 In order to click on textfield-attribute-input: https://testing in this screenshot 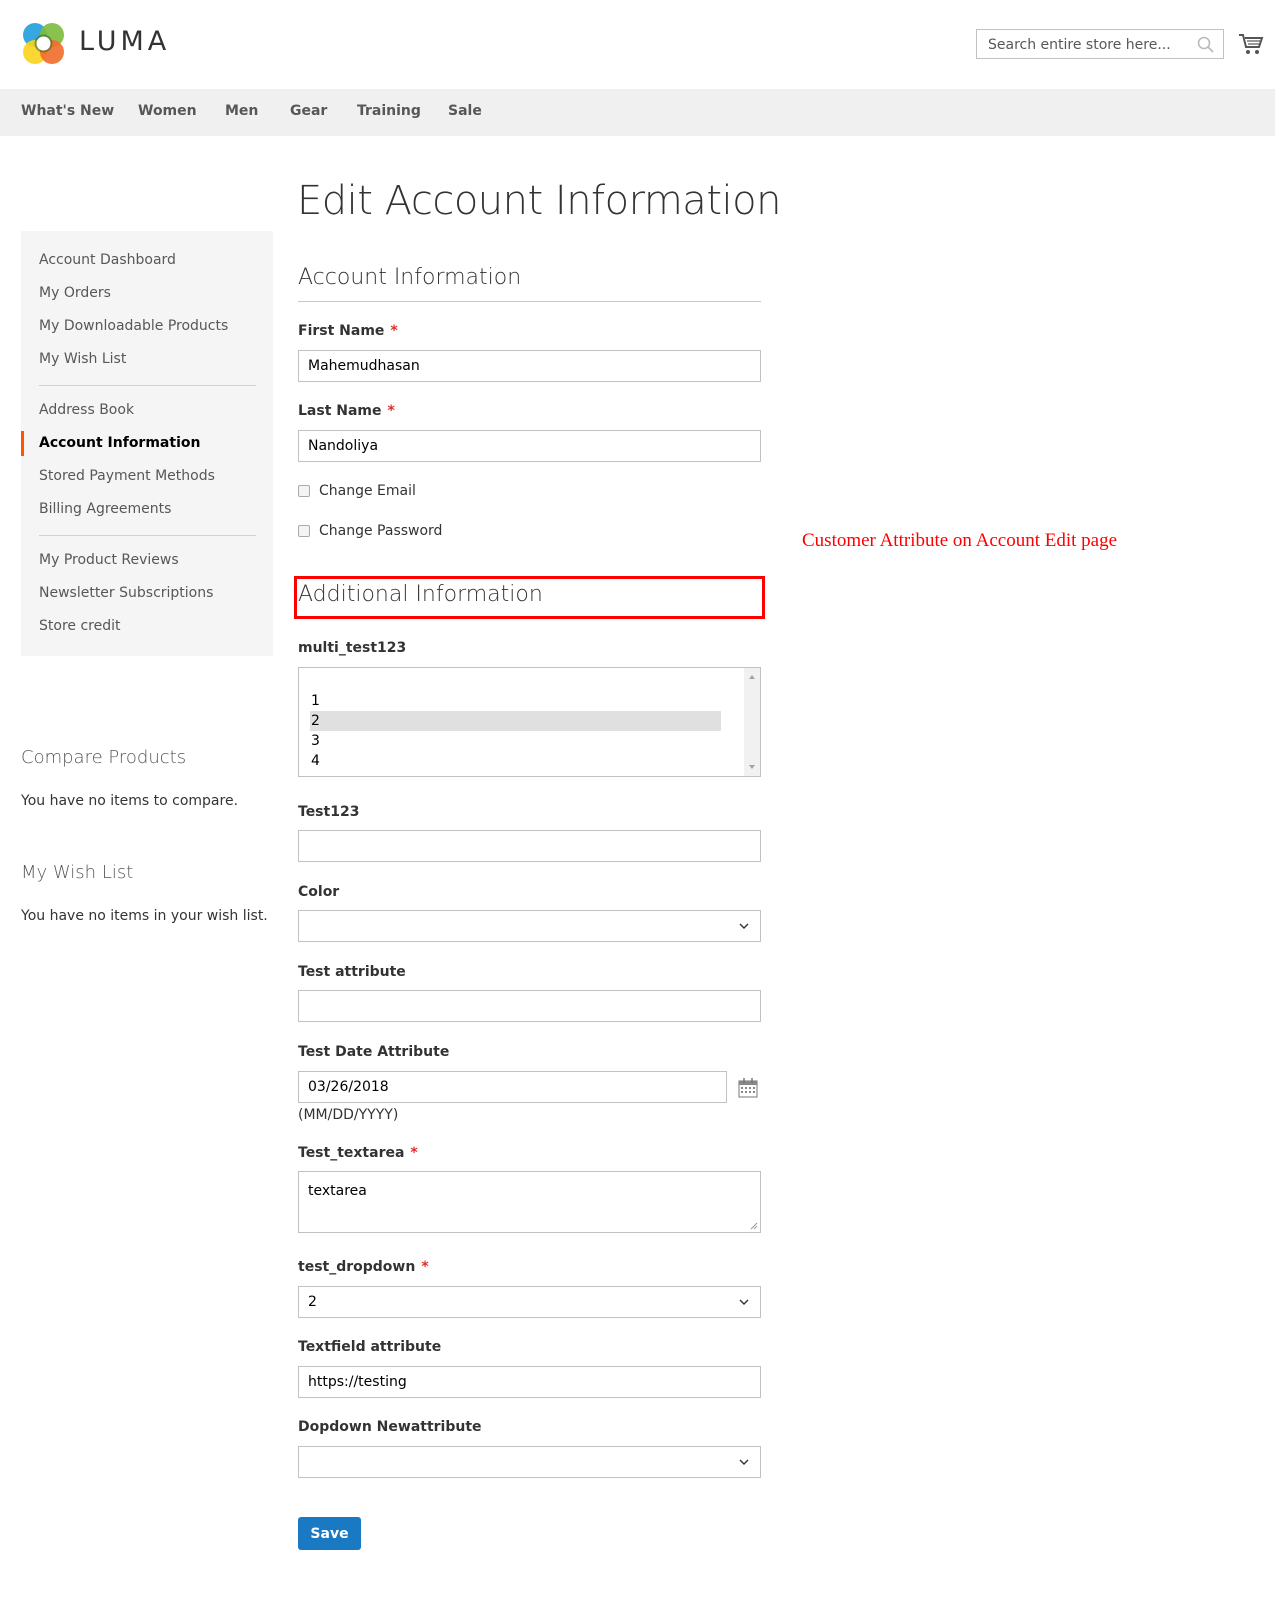, I will do `click(529, 1382)`.